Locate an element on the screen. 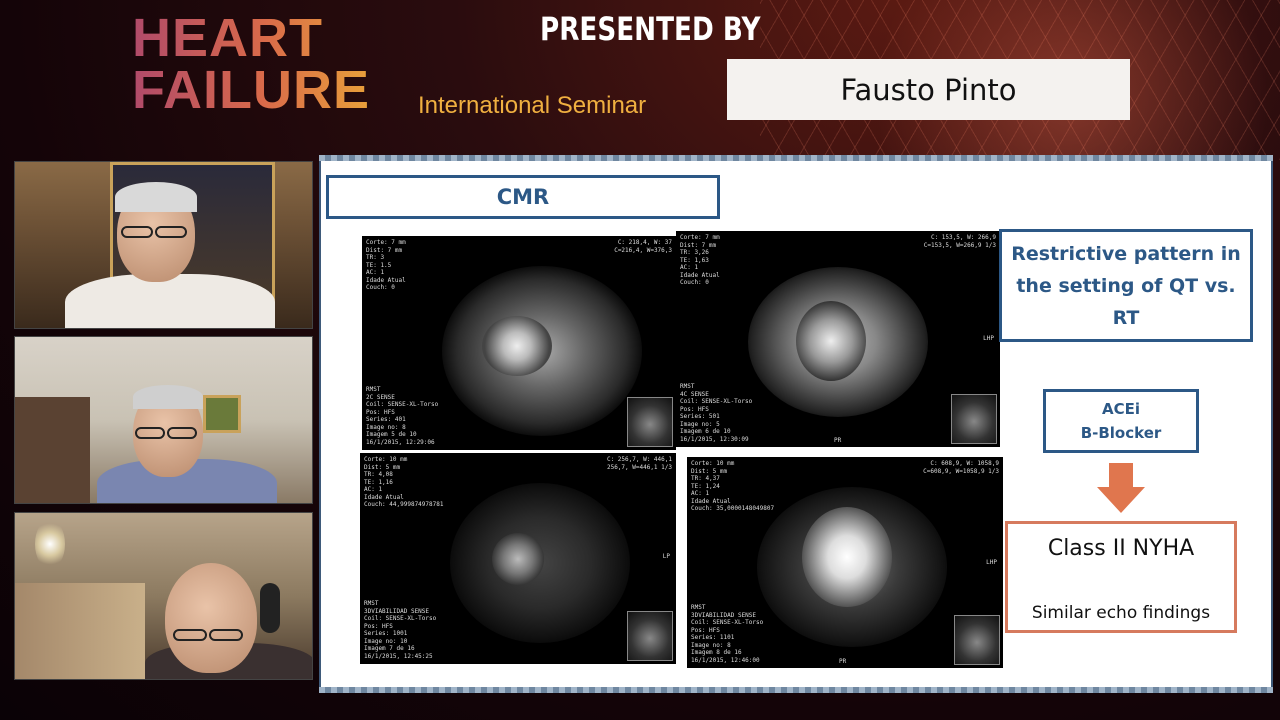 Image resolution: width=1280 pixels, height=720 pixels. mri-meta-top-right: C: 218,4, W: 37 C=216,4, W=376,3 is located at coordinates (643, 246).